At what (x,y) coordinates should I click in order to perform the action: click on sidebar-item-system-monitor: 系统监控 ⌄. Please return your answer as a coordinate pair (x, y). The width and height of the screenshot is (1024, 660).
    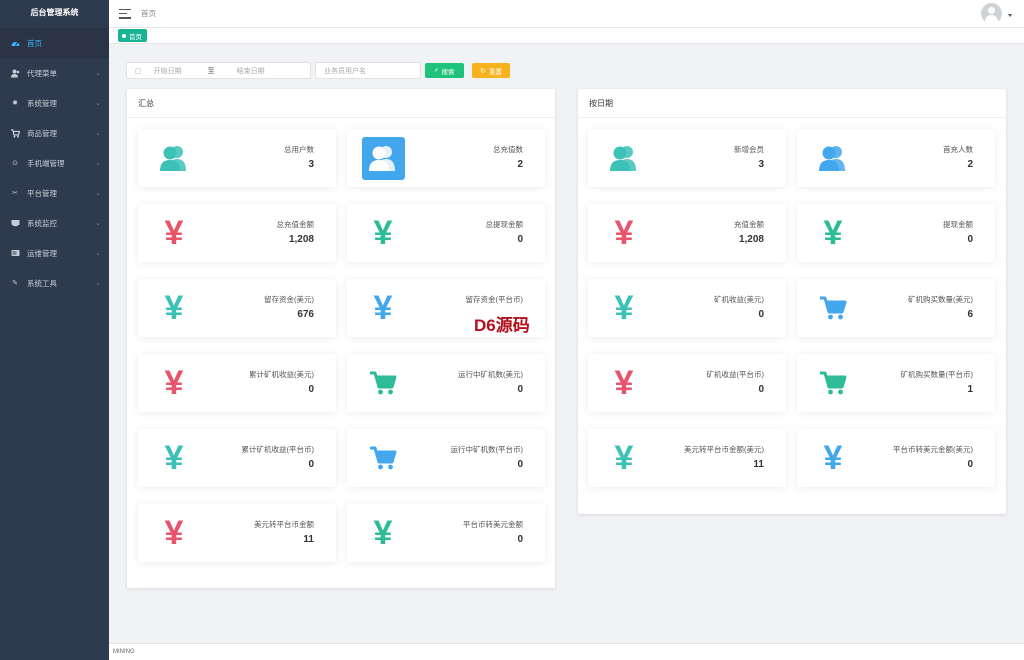
    Looking at the image, I should click on (54, 223).